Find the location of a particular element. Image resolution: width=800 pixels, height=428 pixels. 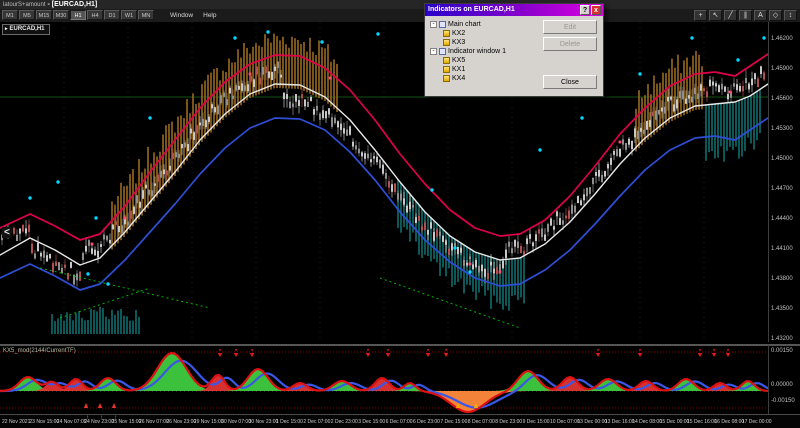

dialog-close-x-button: x is located at coordinates (596, 10).